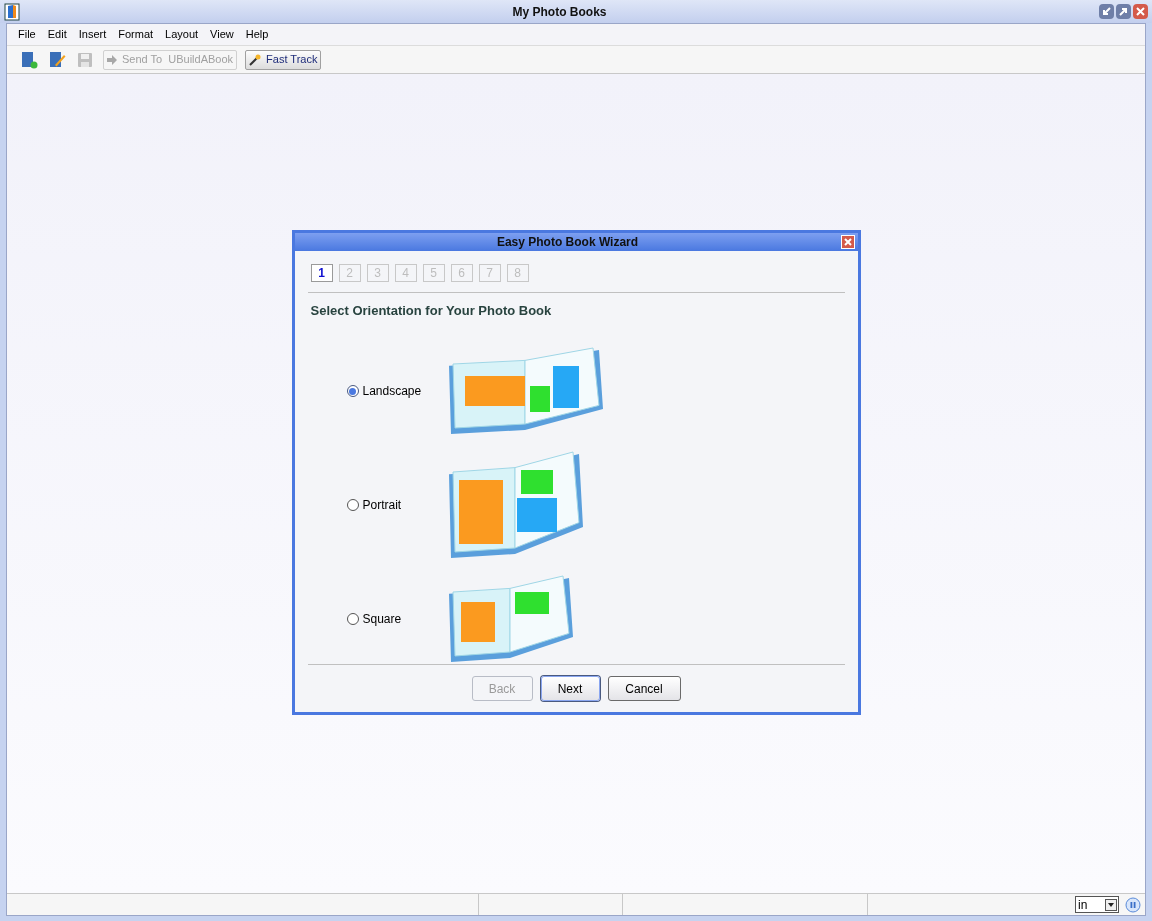  I want to click on minimize-button, so click(1106, 11).